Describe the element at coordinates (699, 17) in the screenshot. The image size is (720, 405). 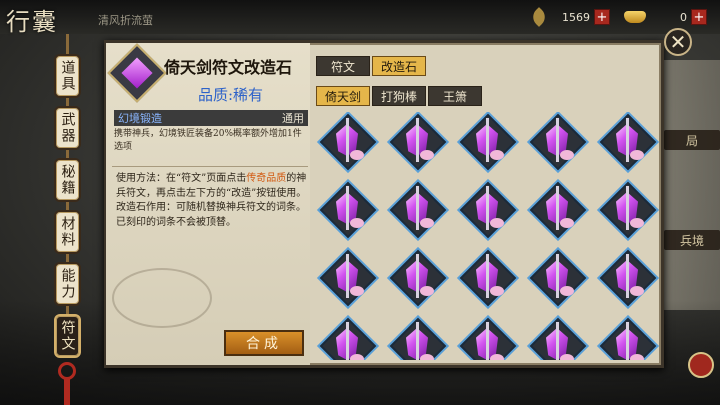
I see `add-gold-button: +` at that location.